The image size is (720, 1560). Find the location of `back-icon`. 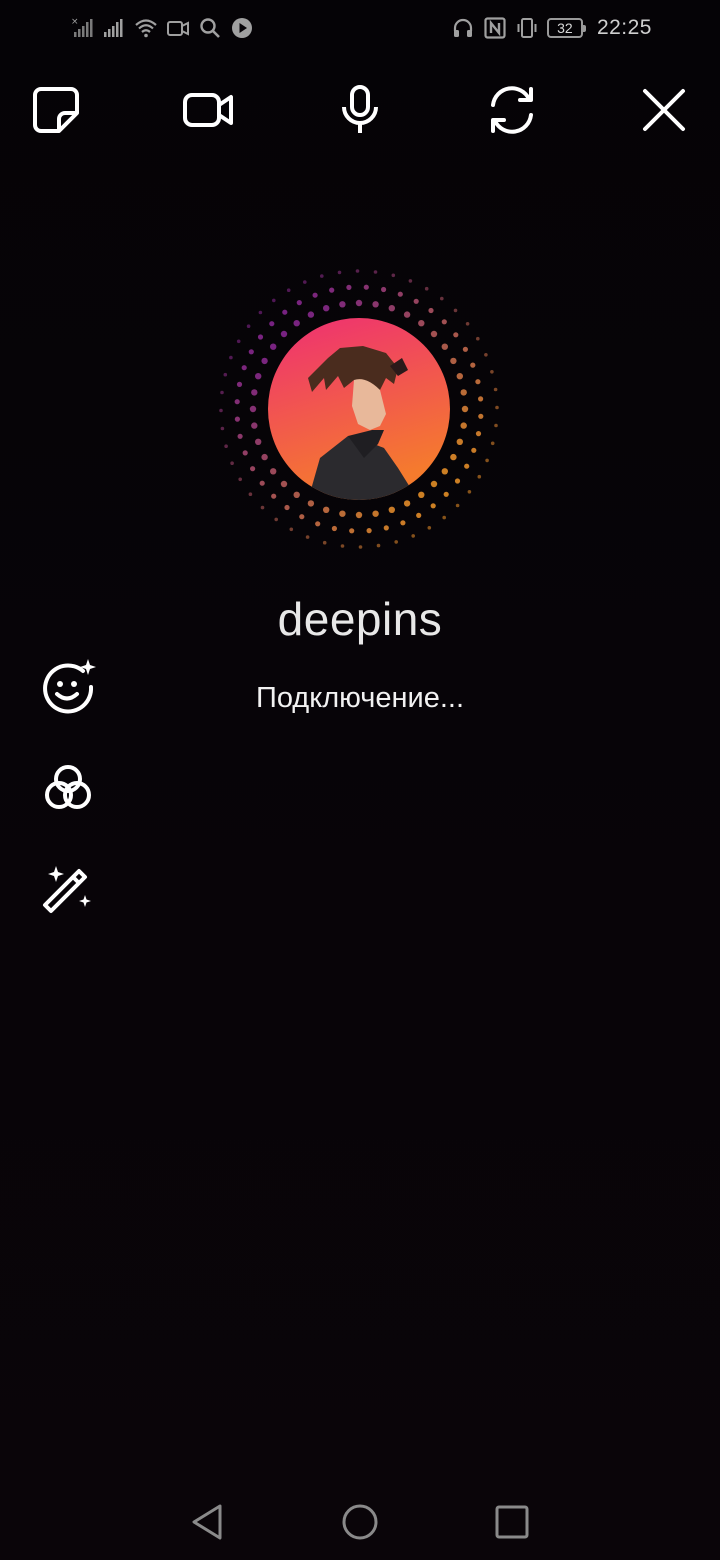

back-icon is located at coordinates (207, 1522).